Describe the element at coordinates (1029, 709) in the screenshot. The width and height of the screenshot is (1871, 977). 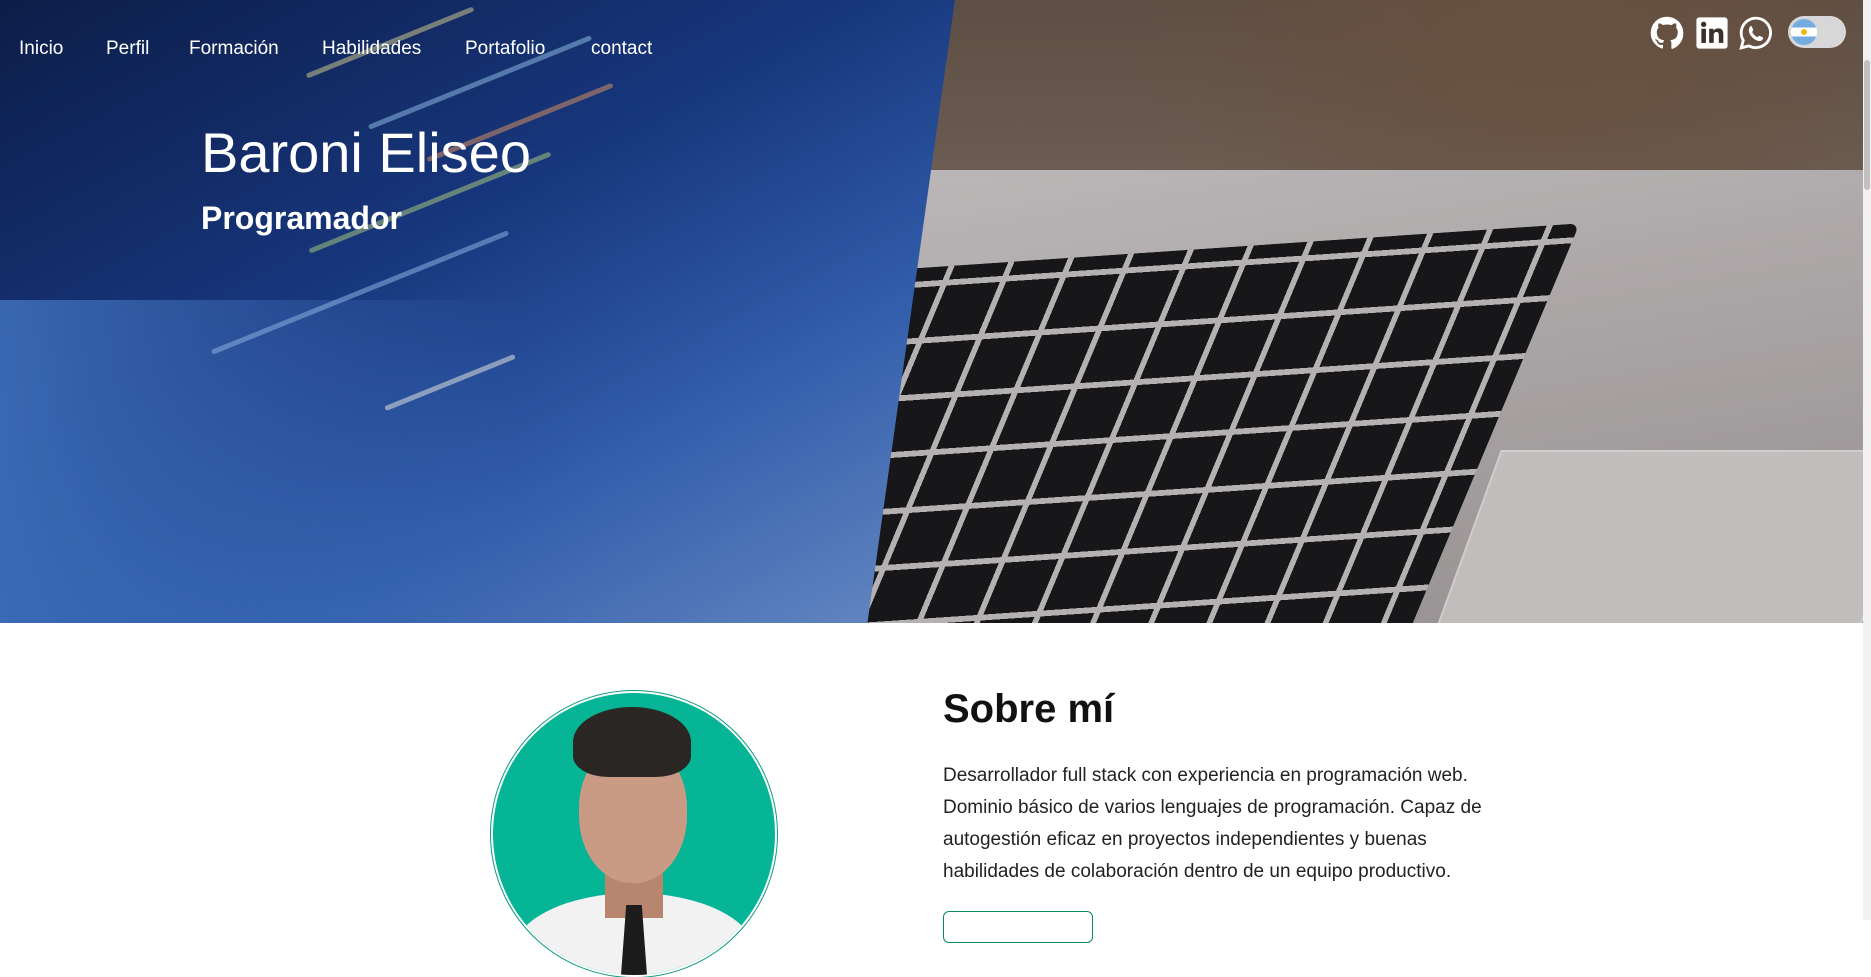
I see `about-title: Sobre mí` at that location.